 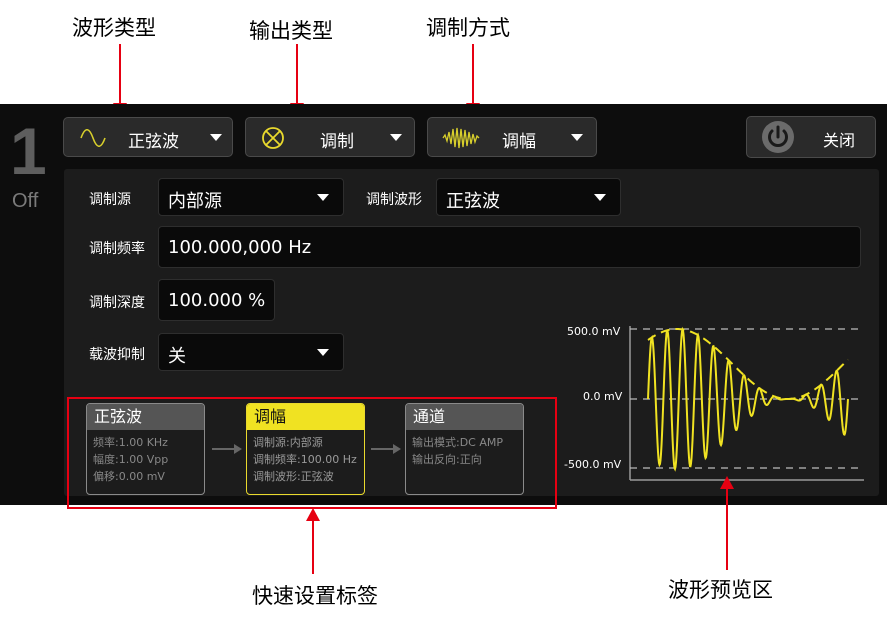 What do you see at coordinates (811, 137) in the screenshot?
I see `close-output-button: 关闭` at bounding box center [811, 137].